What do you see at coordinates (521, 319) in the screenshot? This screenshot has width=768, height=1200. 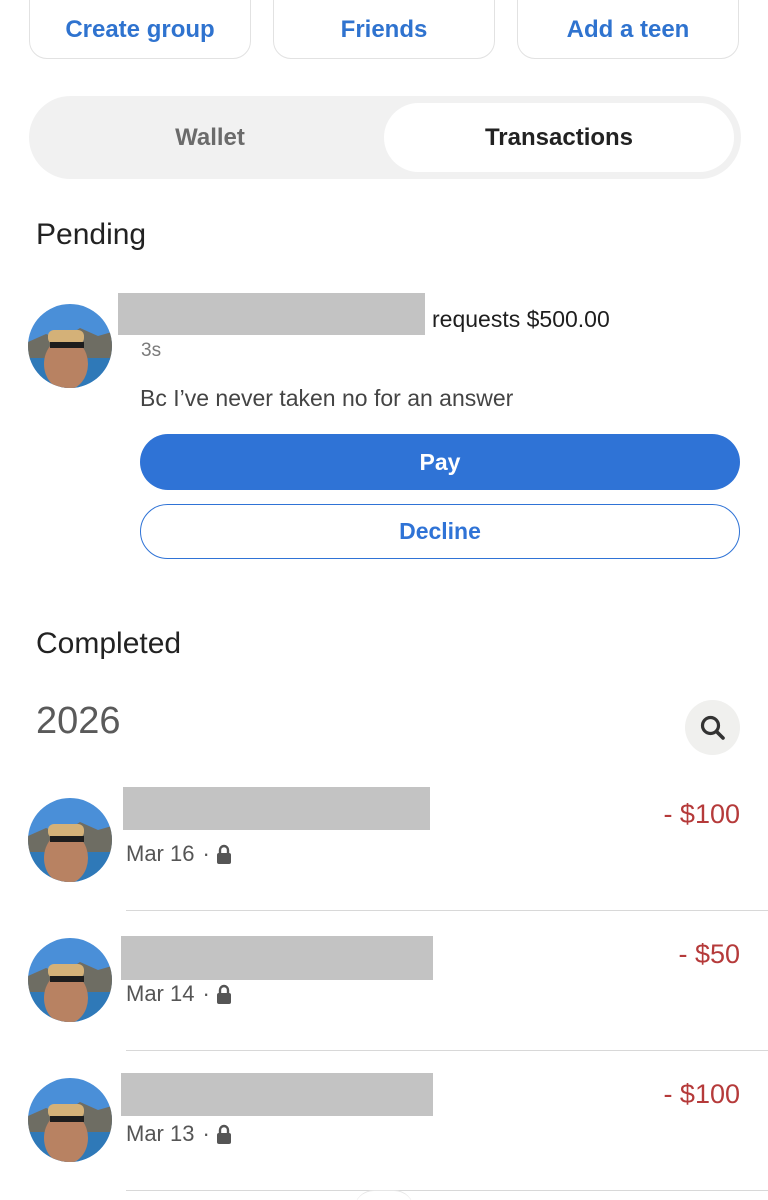 I see `request-amount-text: requests $500.00` at bounding box center [521, 319].